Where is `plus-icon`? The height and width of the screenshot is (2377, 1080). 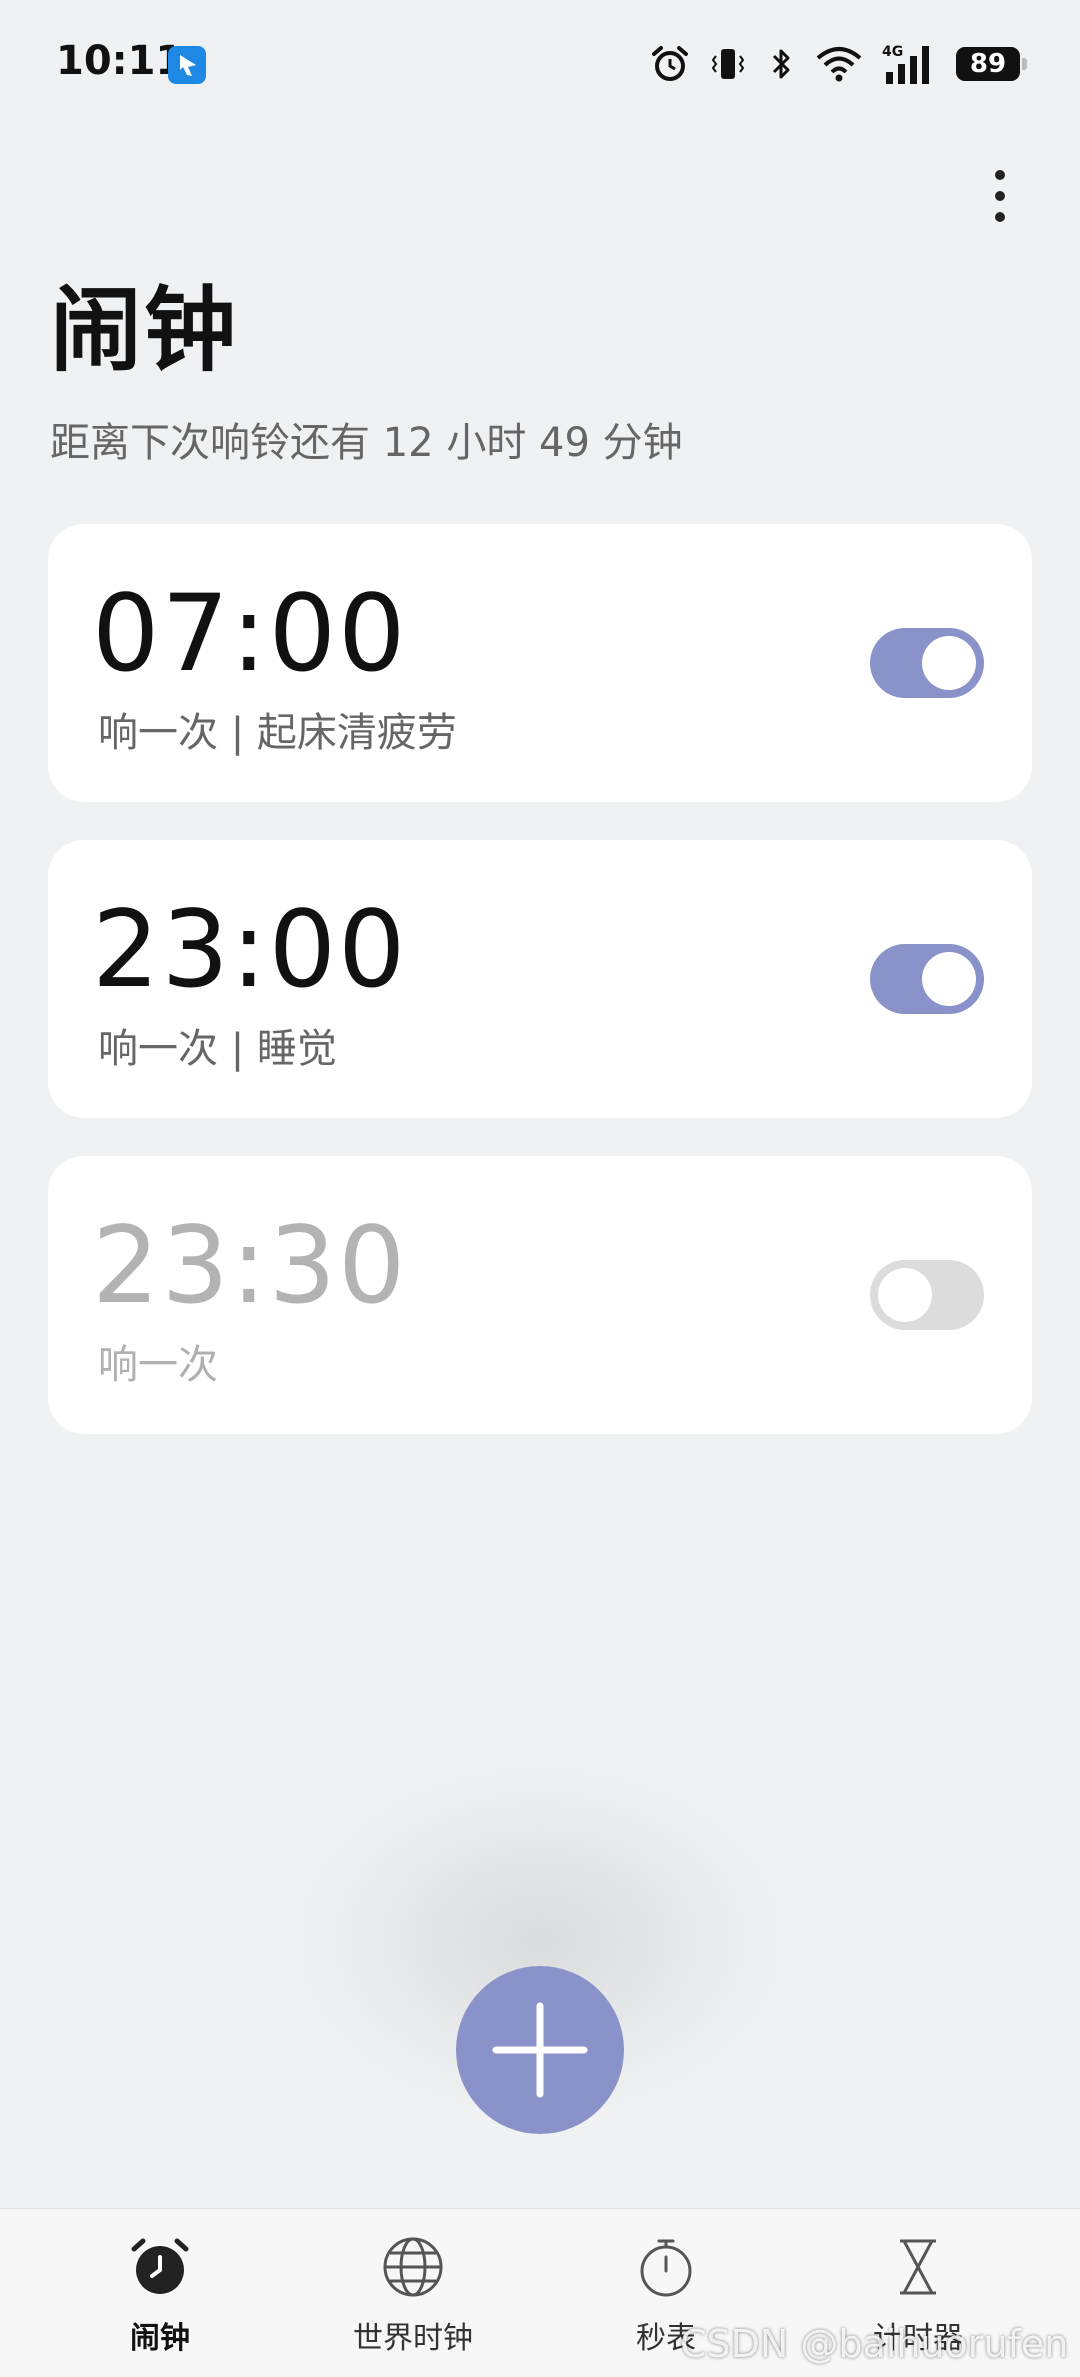 plus-icon is located at coordinates (540, 2050).